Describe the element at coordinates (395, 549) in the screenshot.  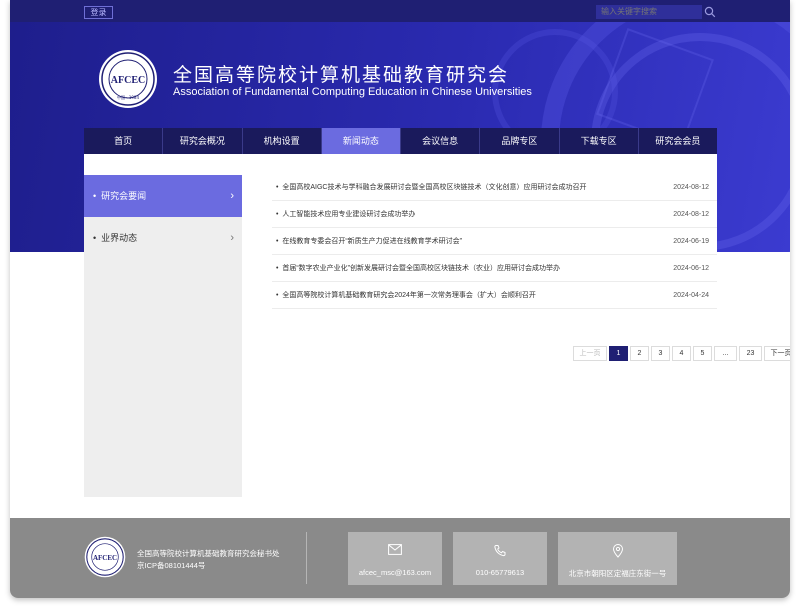
I see `mail-icon` at that location.